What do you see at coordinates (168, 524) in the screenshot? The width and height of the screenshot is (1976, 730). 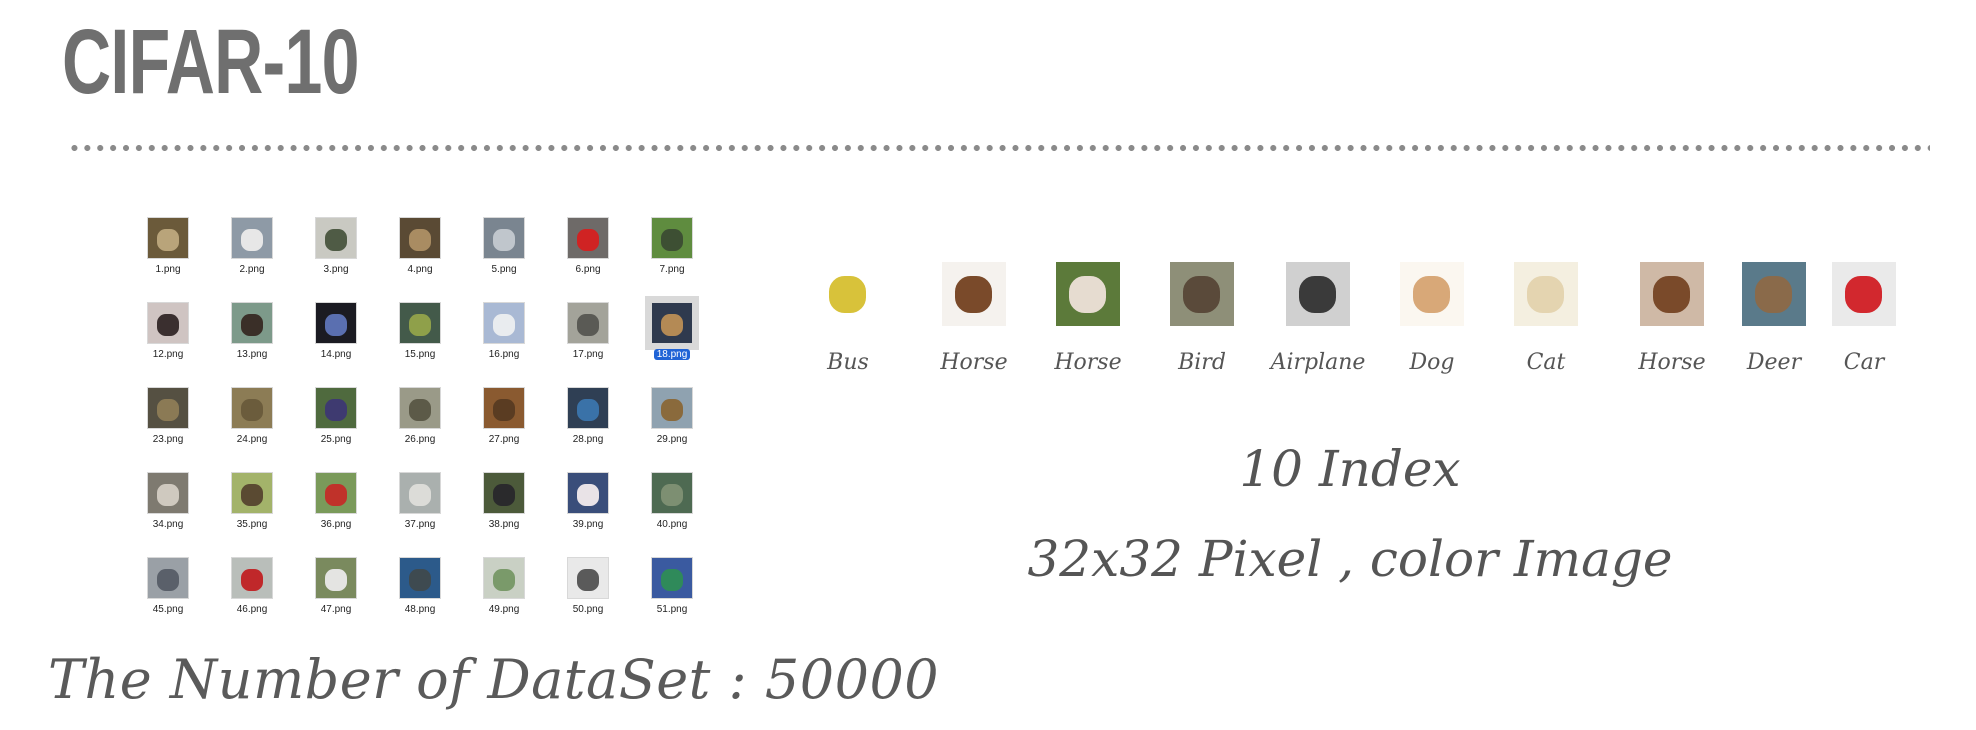 I see `file-name: 34.png` at bounding box center [168, 524].